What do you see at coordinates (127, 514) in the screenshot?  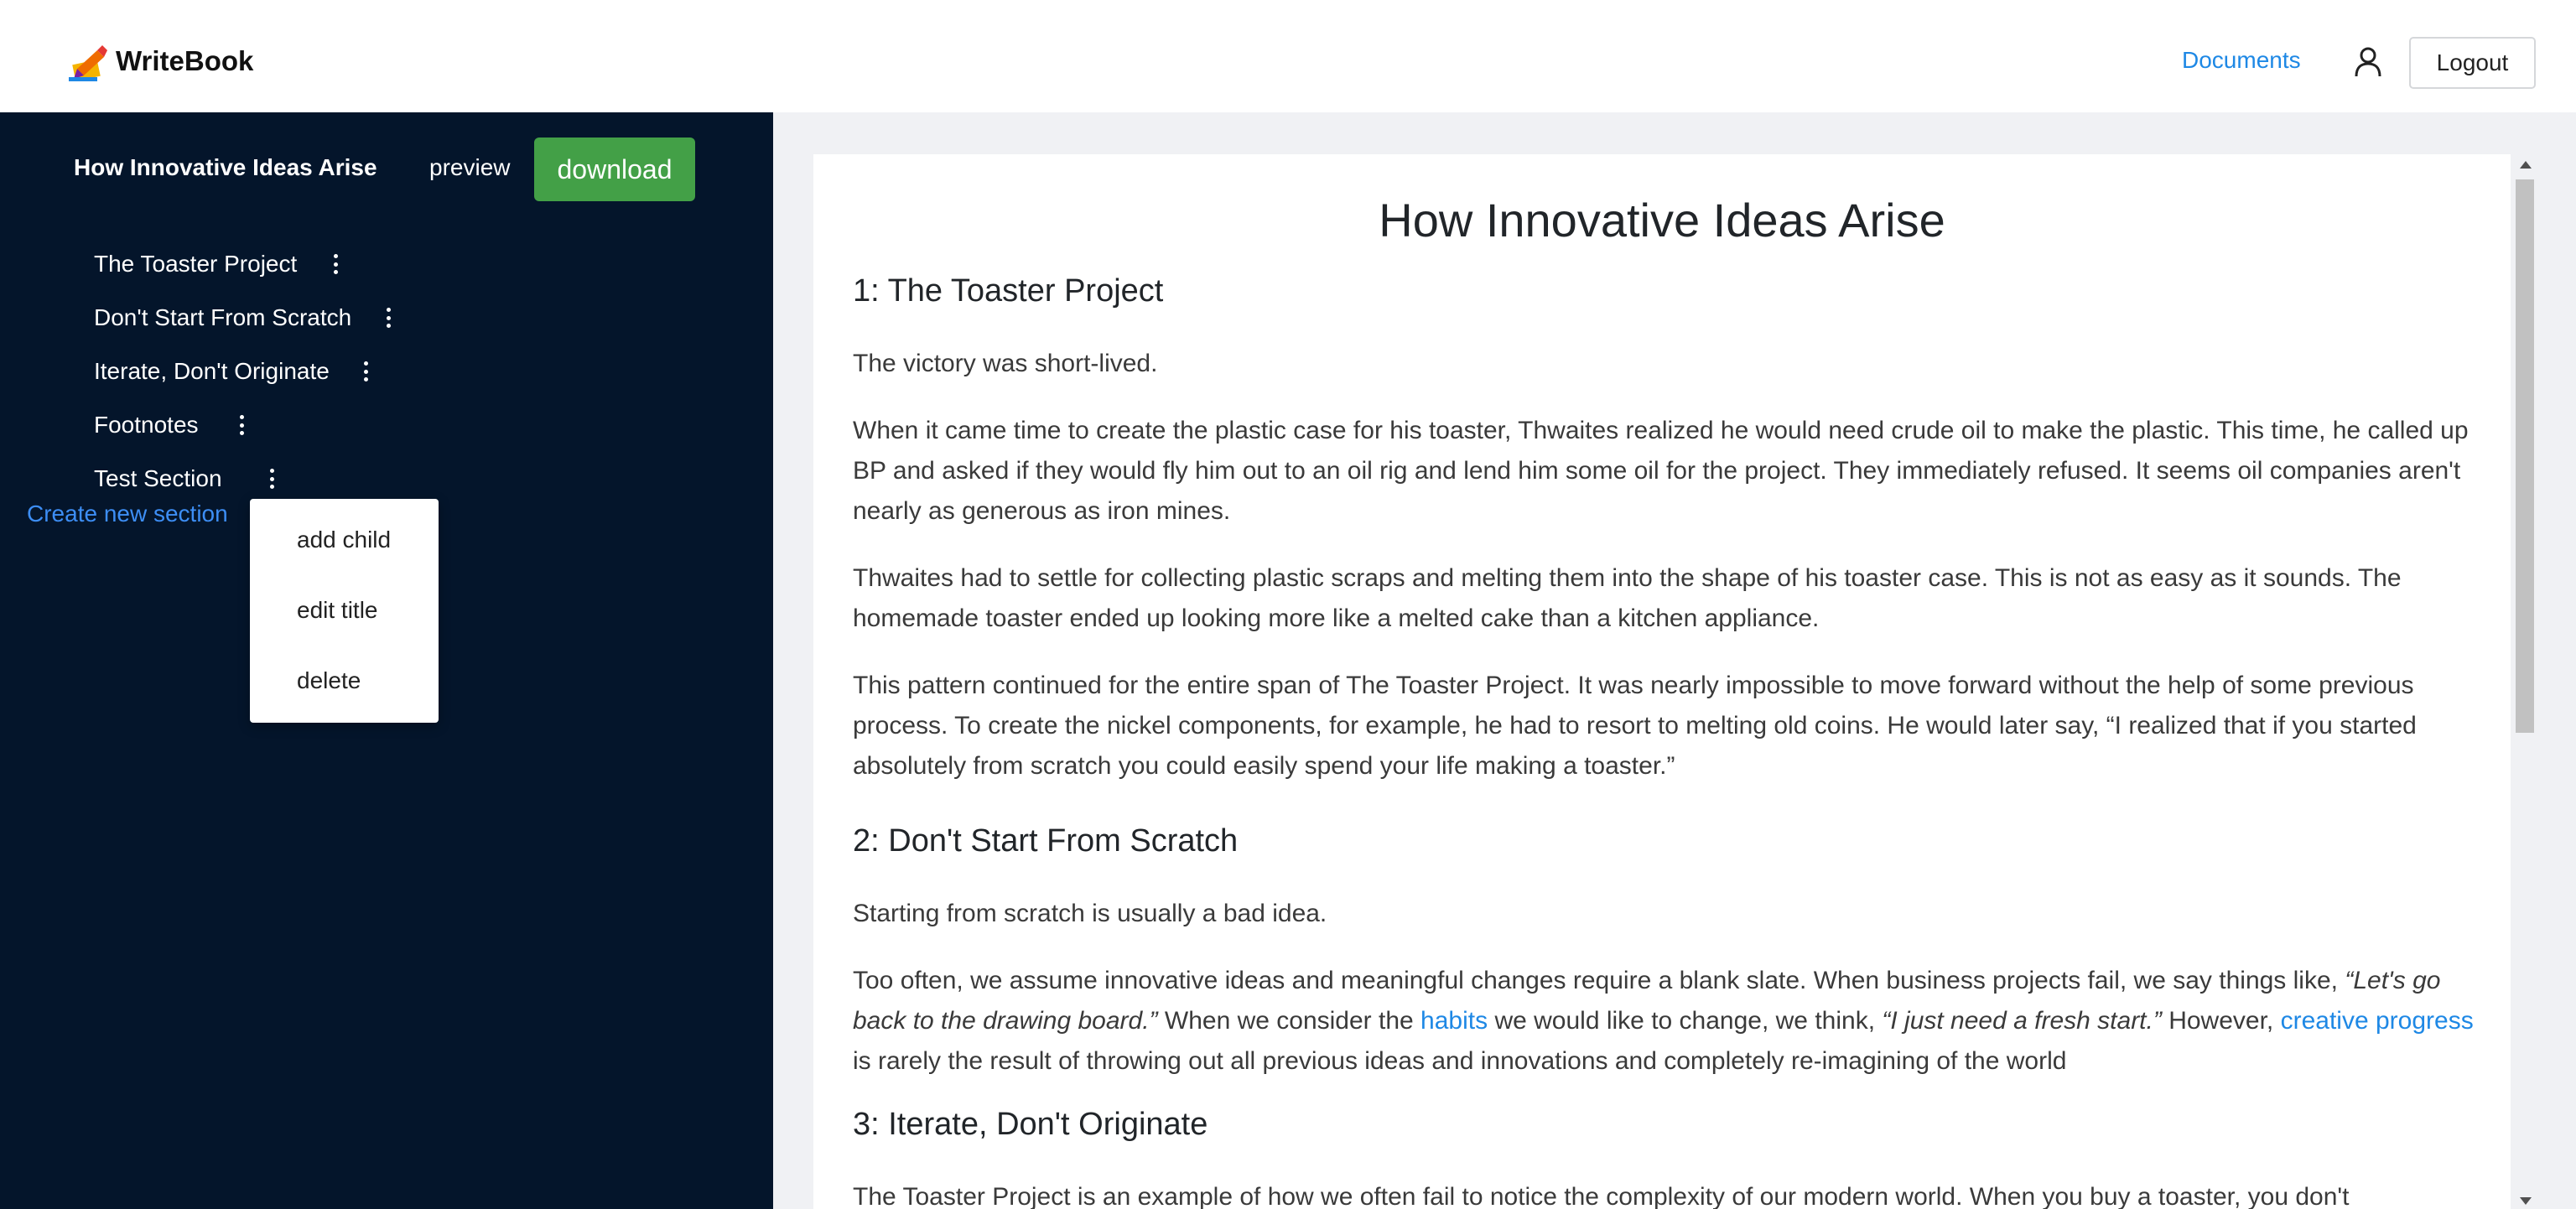 I see `create-new-section-link: Create new section` at bounding box center [127, 514].